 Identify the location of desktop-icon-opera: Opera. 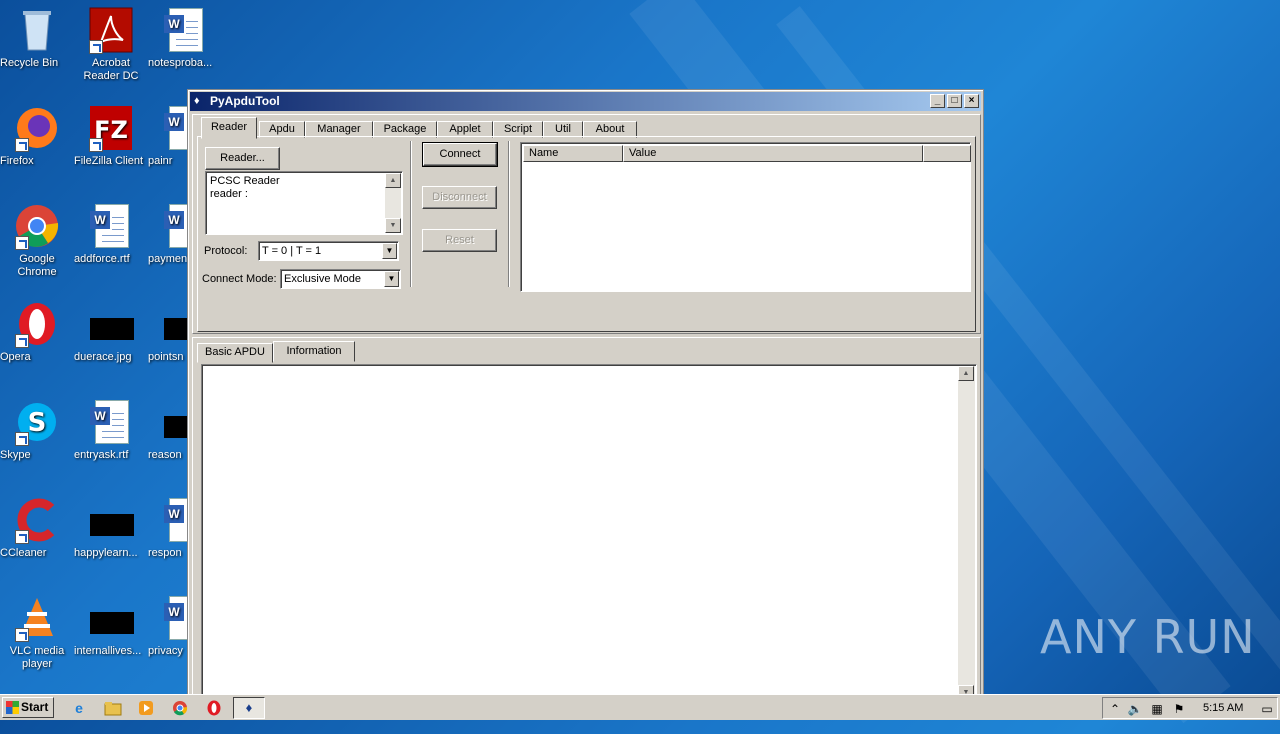
(37, 331).